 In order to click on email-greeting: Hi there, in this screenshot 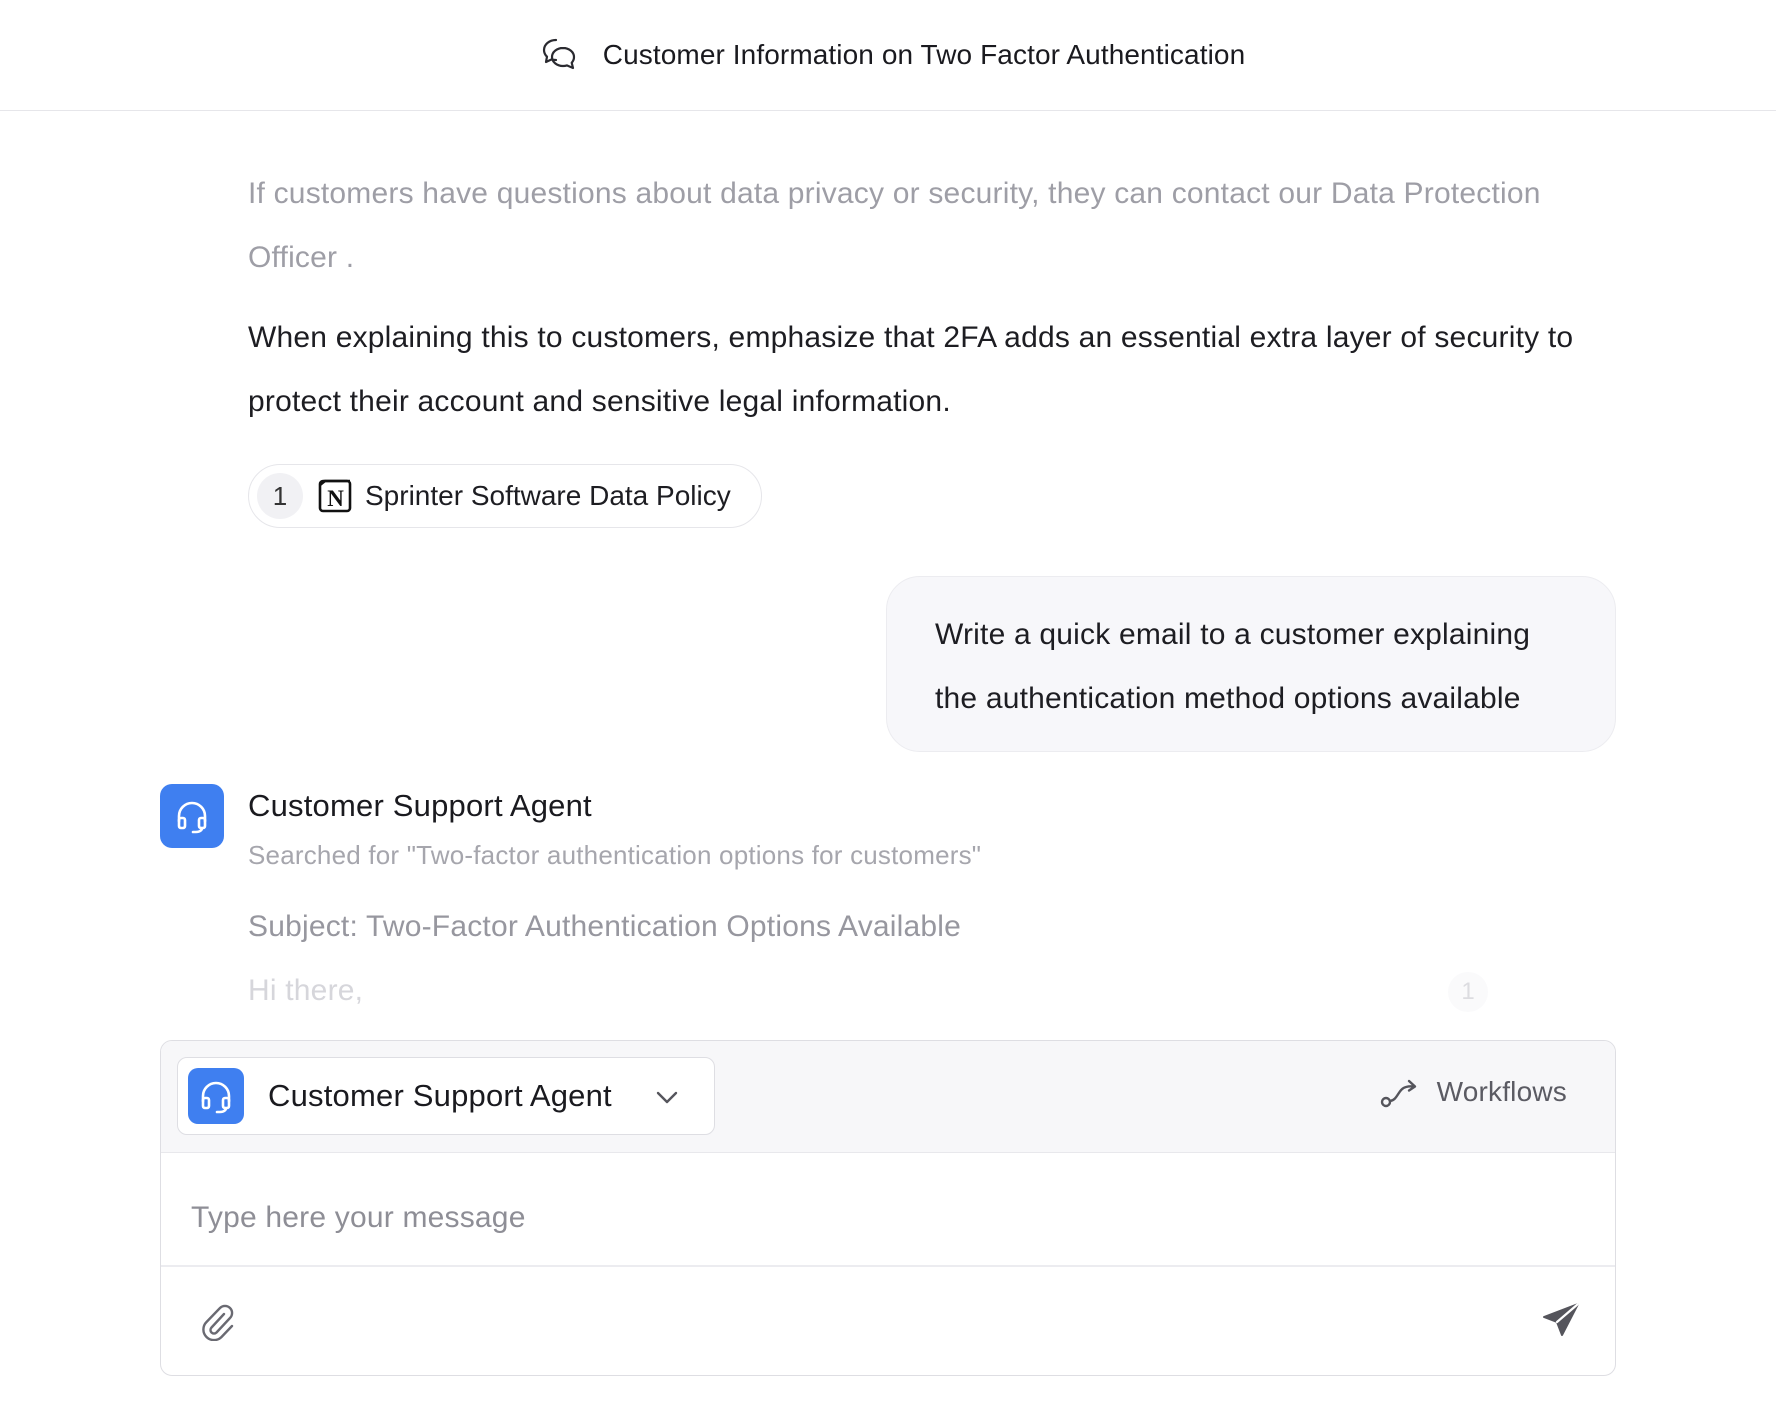, I will do `click(306, 990)`.